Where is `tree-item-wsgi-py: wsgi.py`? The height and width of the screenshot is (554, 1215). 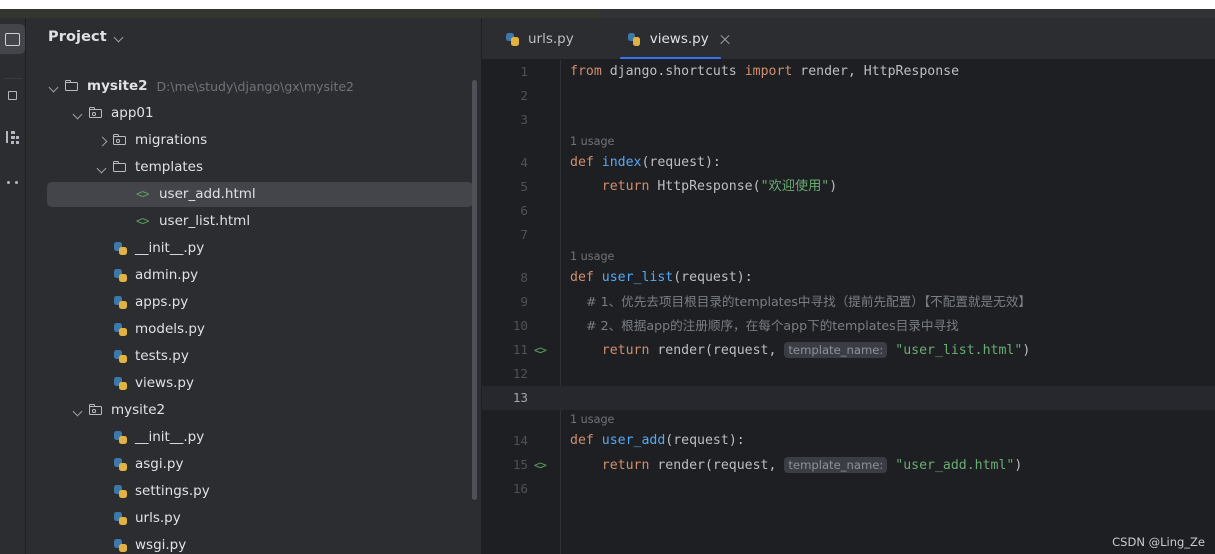
tree-item-wsgi-py: wsgi.py is located at coordinates (253, 543).